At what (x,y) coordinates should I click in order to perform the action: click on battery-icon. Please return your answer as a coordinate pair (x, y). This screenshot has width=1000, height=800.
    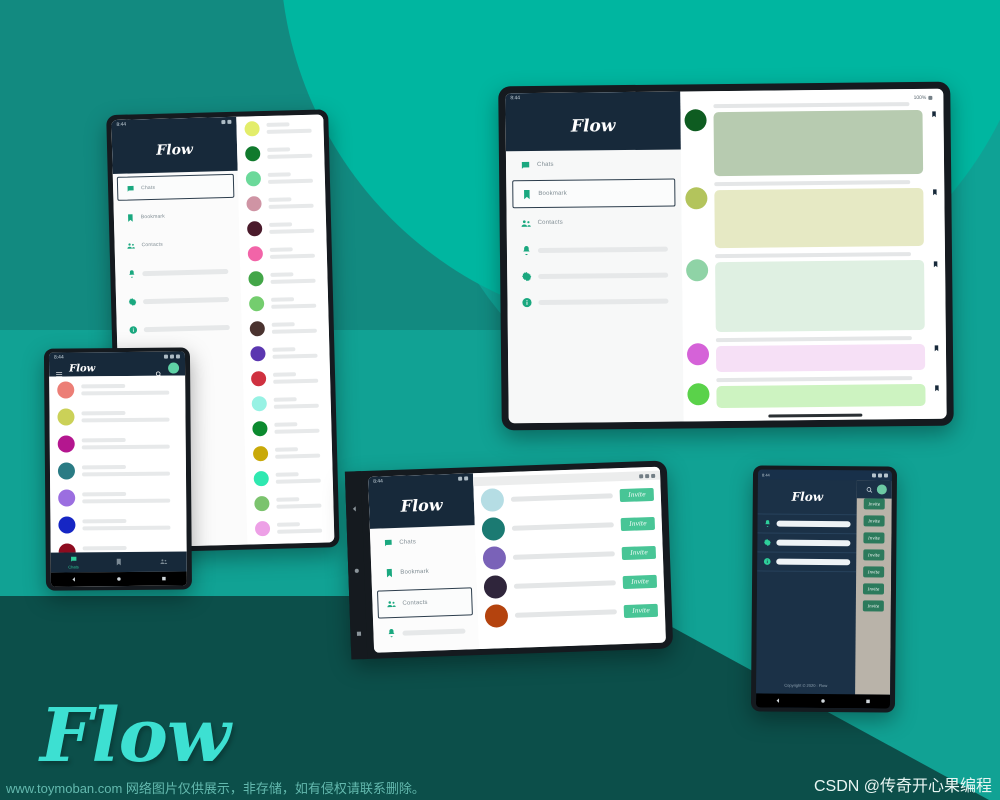
    Looking at the image, I should click on (177, 356).